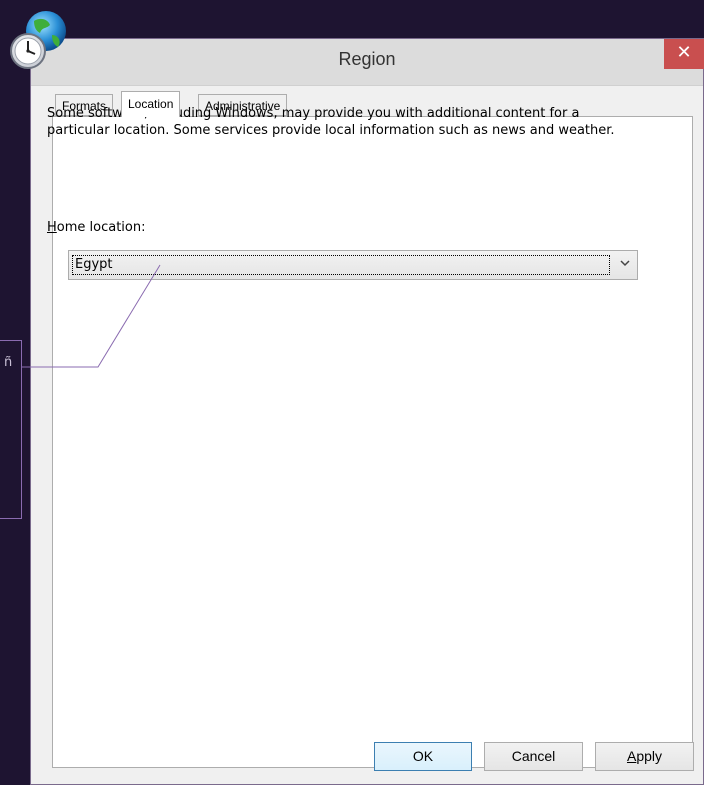  I want to click on apply-button: Apply, so click(644, 756).